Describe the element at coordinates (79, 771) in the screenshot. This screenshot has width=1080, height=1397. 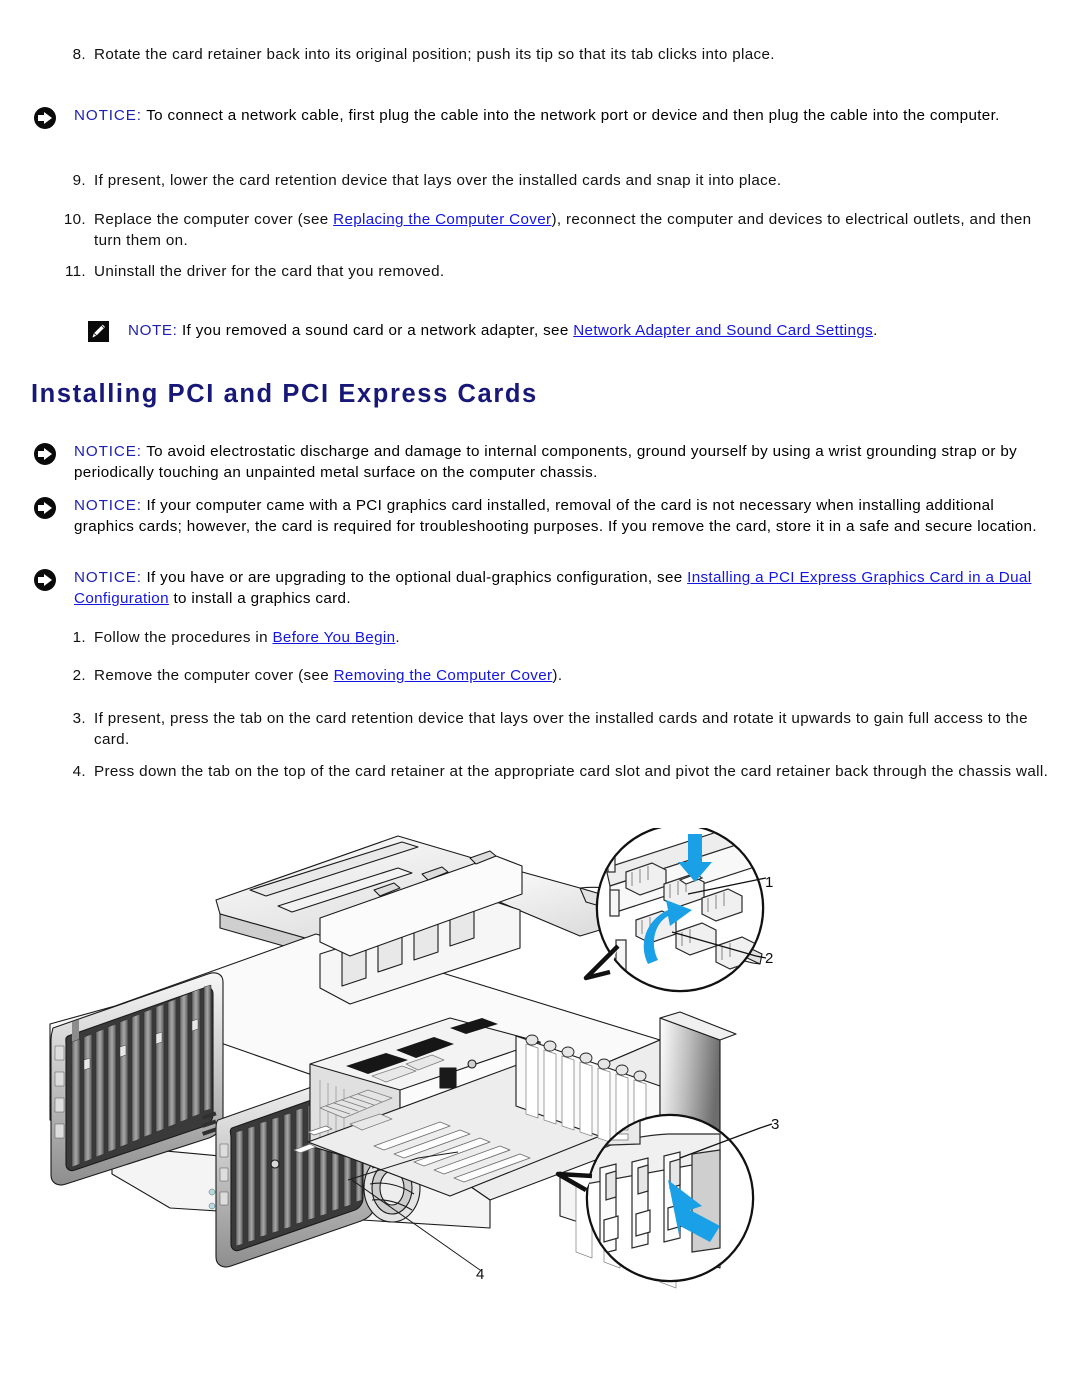
I see `list-item-number: 4.` at that location.